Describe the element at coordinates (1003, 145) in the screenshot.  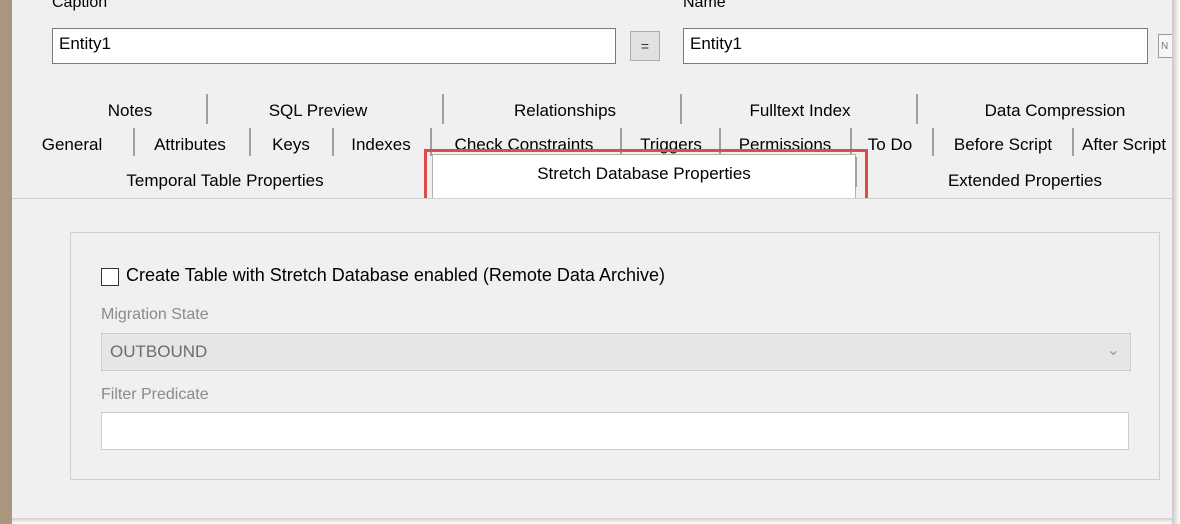
I see `tab-before-script: Before Script` at that location.